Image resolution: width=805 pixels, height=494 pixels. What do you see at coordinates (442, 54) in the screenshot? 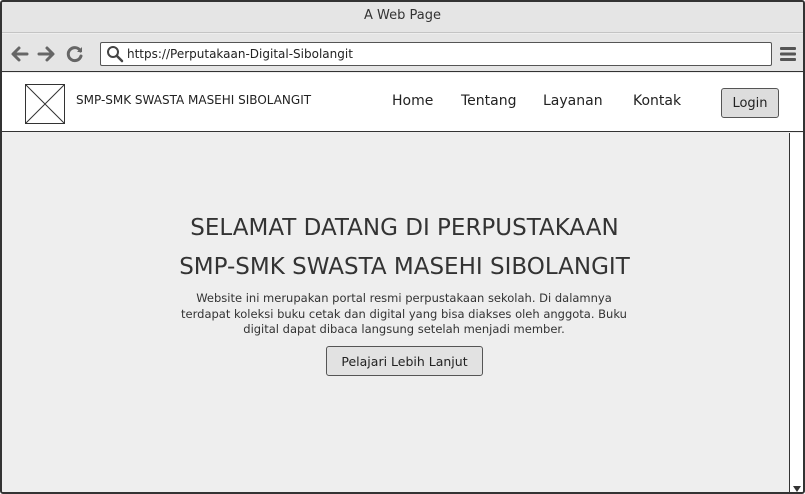
I see `url-input` at bounding box center [442, 54].